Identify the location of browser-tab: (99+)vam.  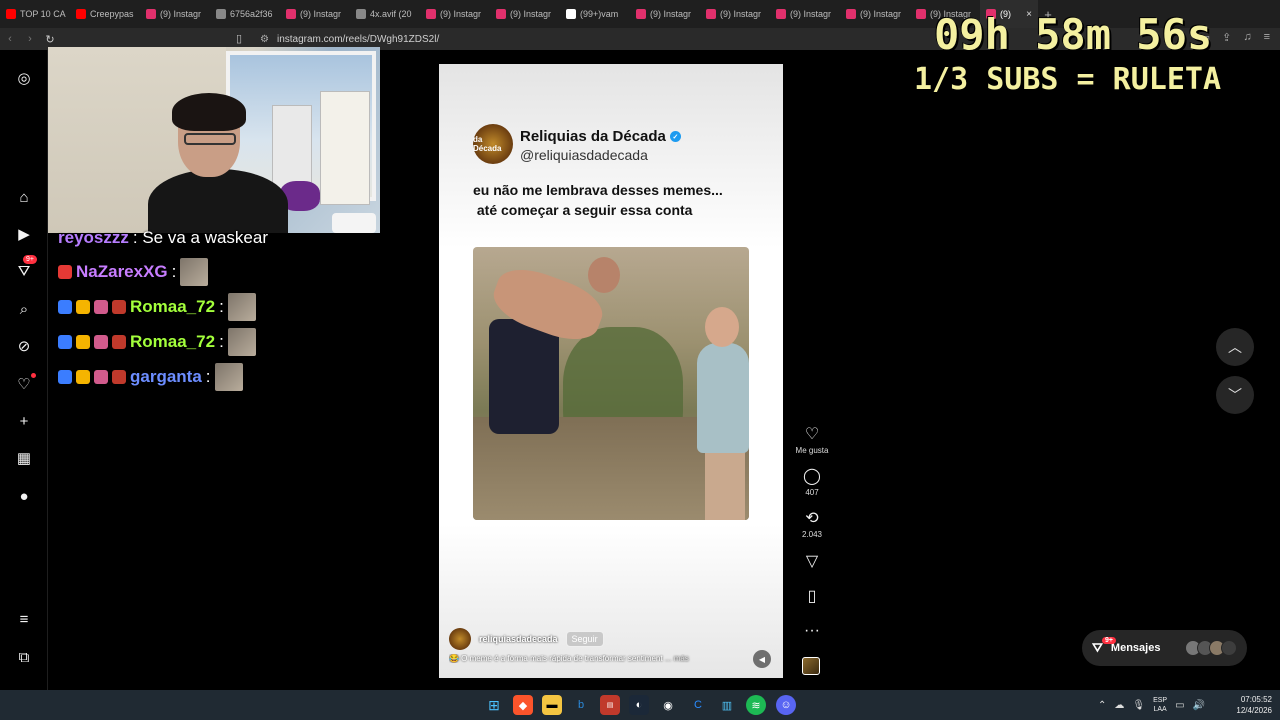
(595, 14).